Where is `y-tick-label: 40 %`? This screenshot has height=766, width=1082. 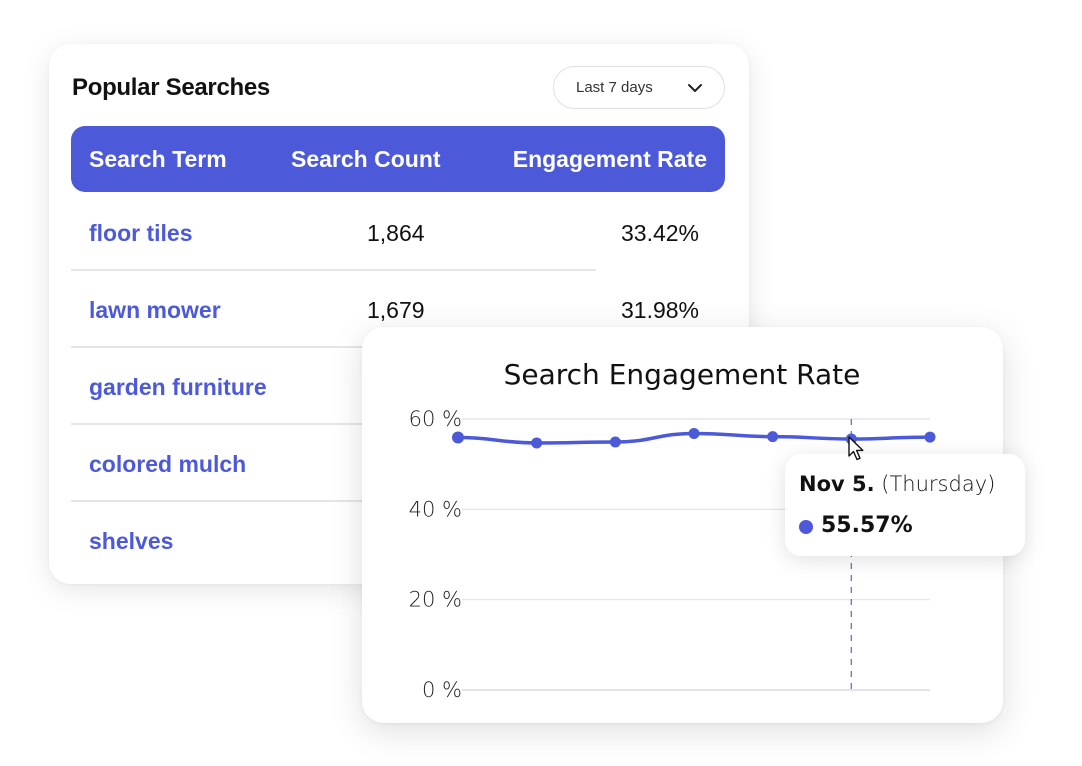 y-tick-label: 40 % is located at coordinates (435, 509).